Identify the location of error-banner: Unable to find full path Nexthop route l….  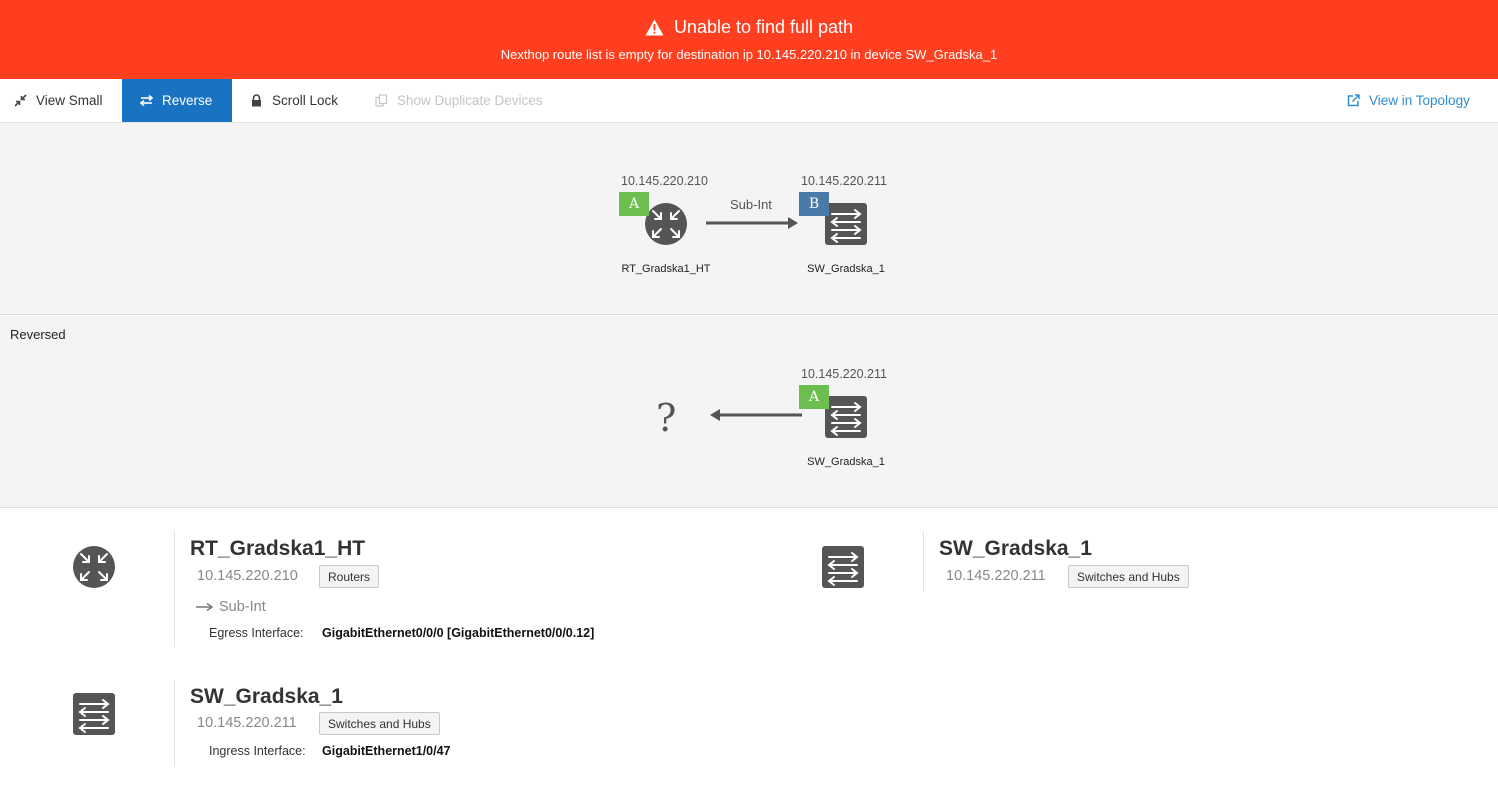
(749, 39).